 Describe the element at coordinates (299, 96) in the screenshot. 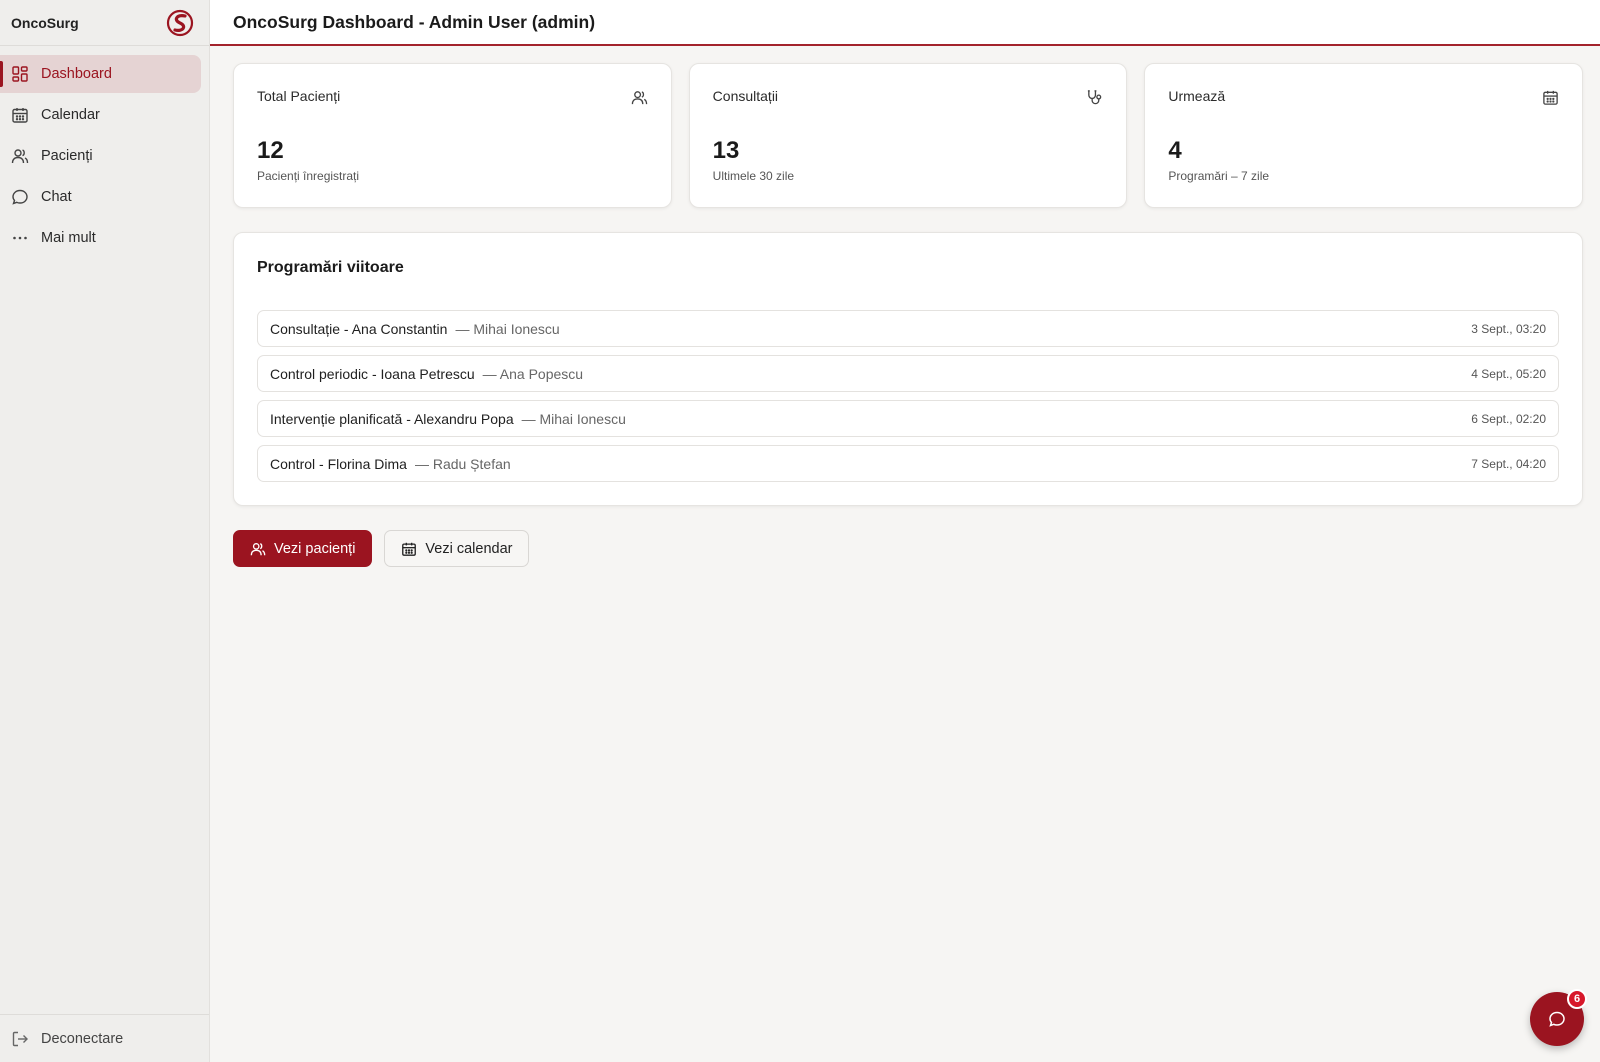

I see `stat-label: Total Pacienți` at that location.